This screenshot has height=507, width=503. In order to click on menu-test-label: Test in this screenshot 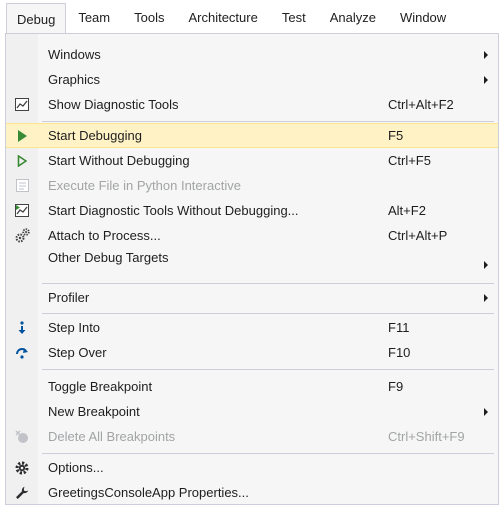, I will do `click(293, 17)`.